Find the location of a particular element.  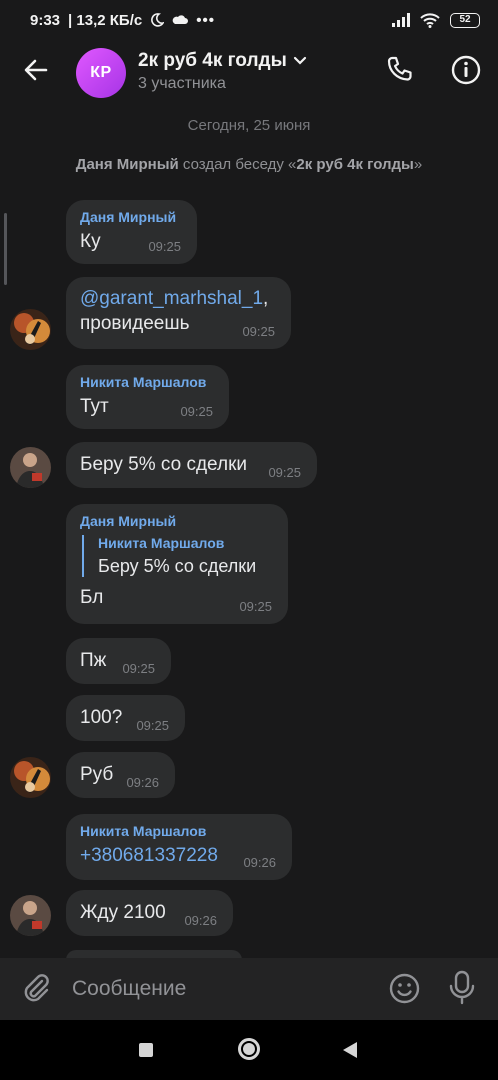

message-text: @garant_marhshal_1, is located at coordinates (174, 298).